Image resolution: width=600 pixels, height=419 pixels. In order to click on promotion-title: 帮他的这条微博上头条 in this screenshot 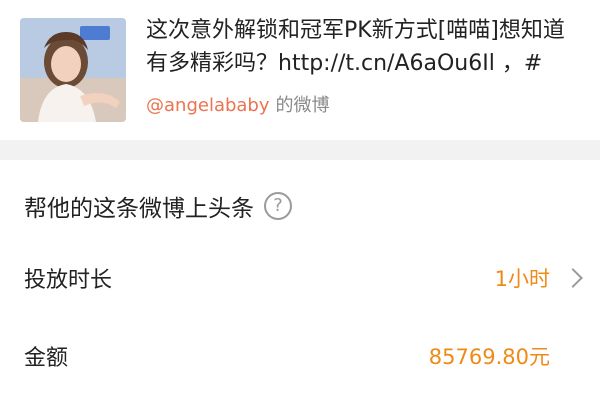, I will do `click(139, 209)`.